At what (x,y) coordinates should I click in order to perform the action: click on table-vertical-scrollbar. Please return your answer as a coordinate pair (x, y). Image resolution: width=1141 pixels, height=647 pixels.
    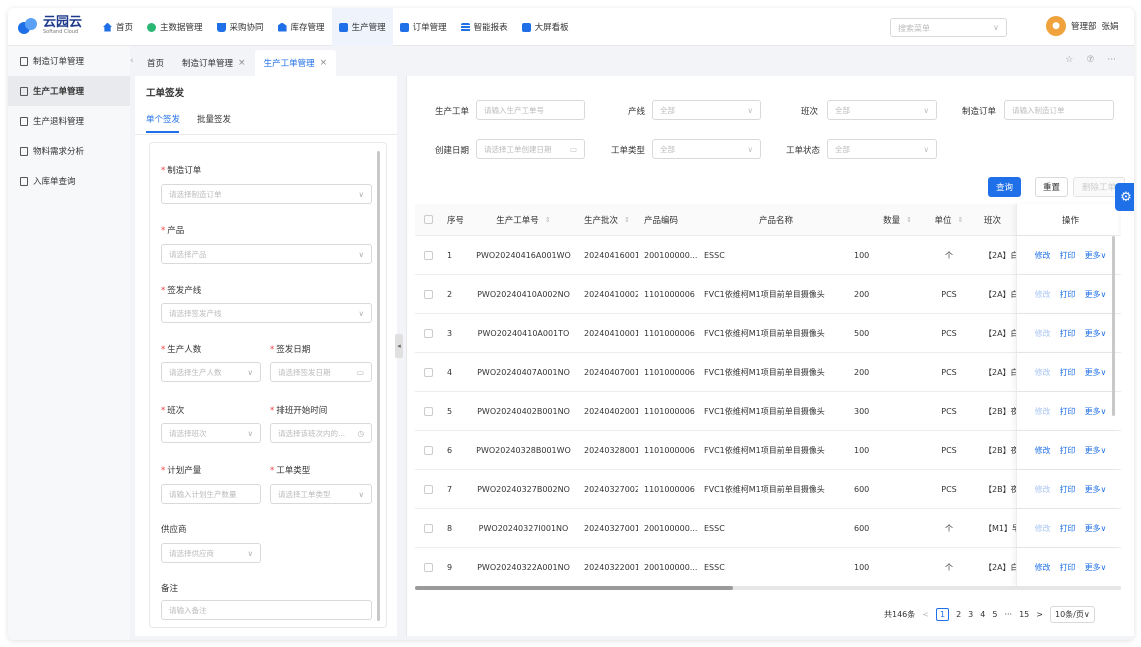
    Looking at the image, I should click on (1113, 326).